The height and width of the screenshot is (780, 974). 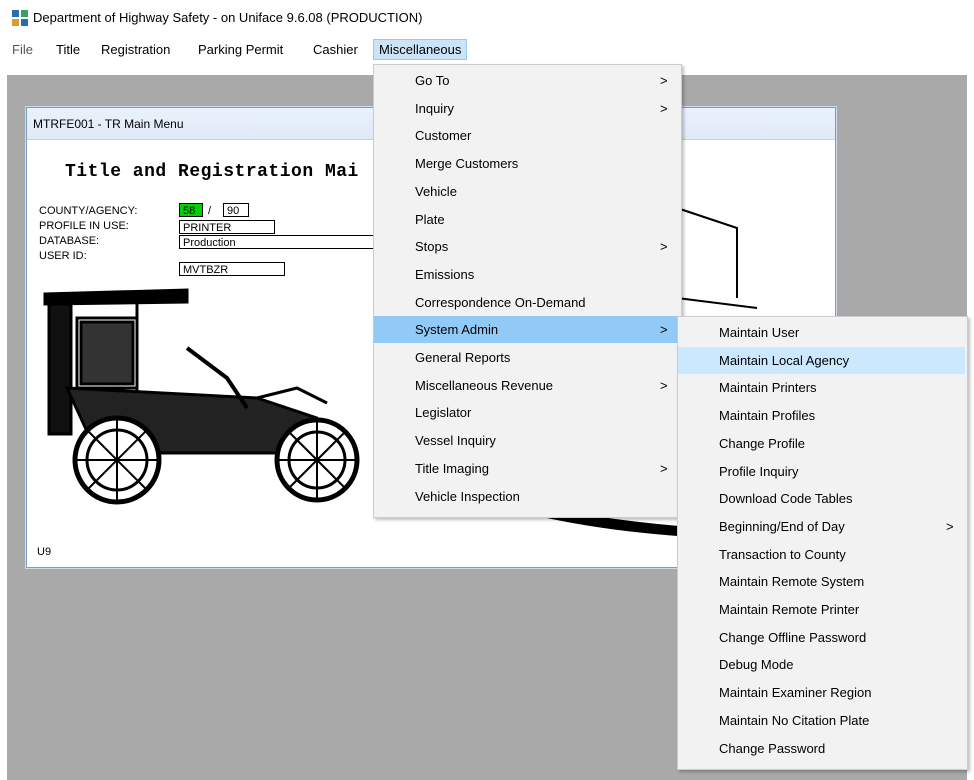 What do you see at coordinates (526, 191) in the screenshot?
I see `misc-menu-item-vehicle: Vehicle` at bounding box center [526, 191].